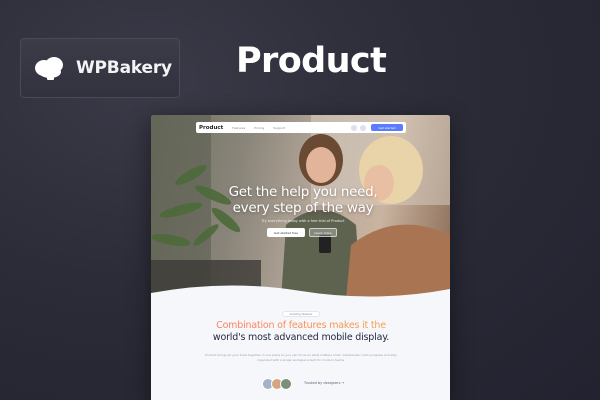  What do you see at coordinates (354, 127) in the screenshot?
I see `preview-search-icon` at bounding box center [354, 127].